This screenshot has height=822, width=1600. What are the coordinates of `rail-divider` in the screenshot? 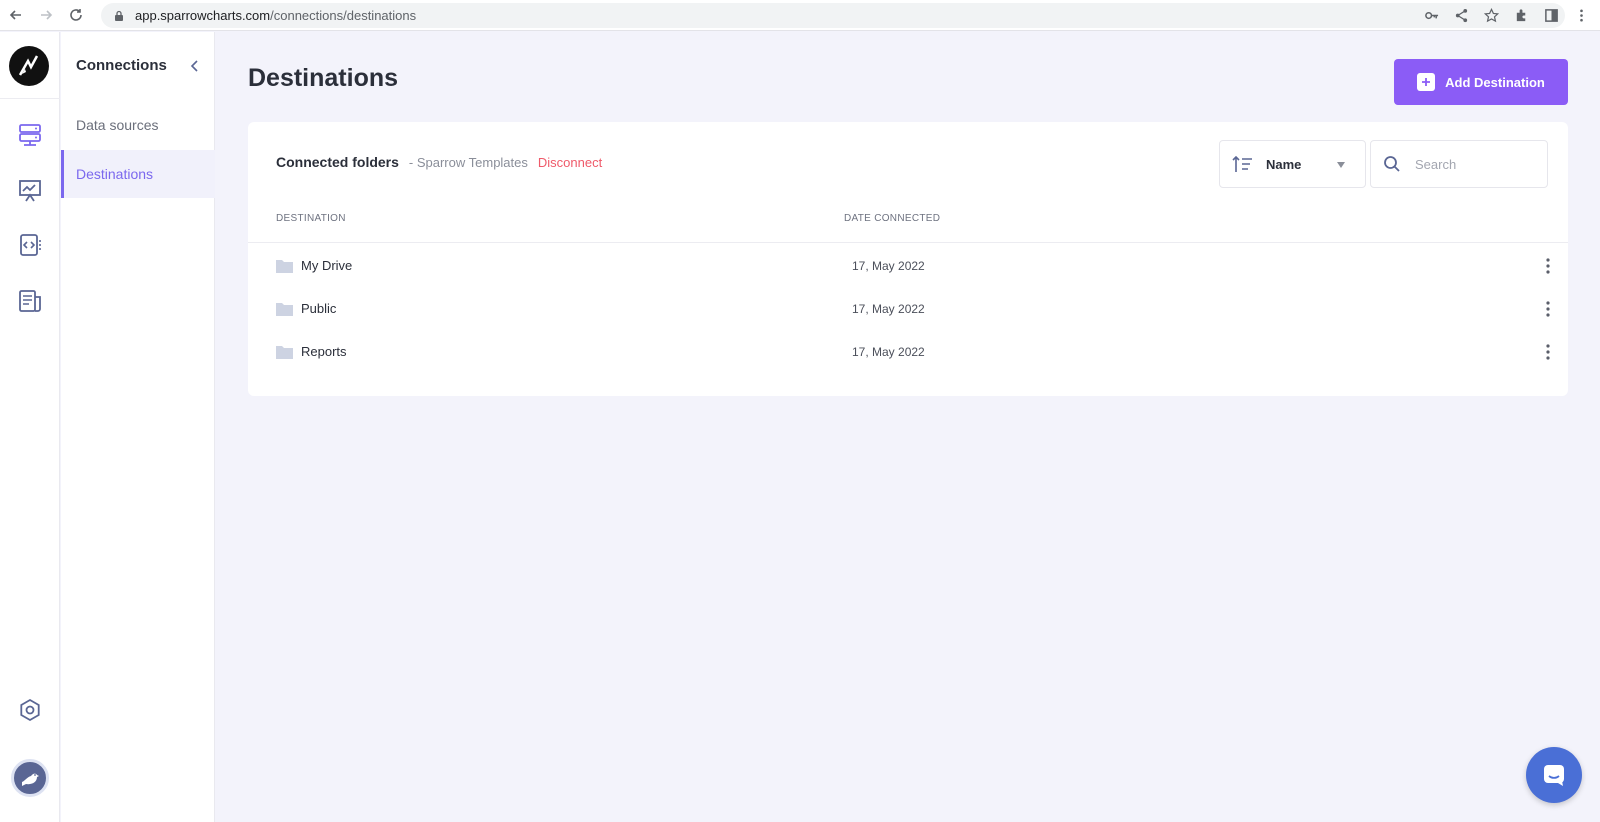 It's located at (30, 98).